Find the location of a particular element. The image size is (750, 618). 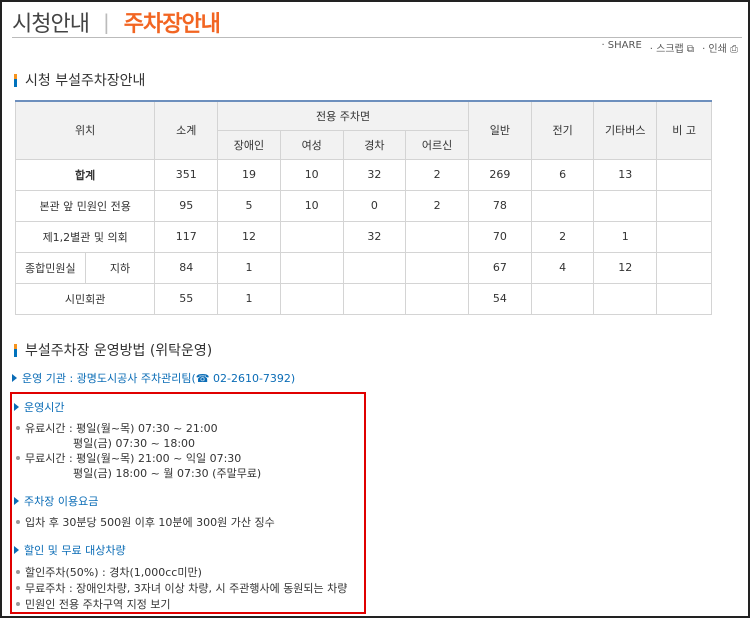

hours-title: 운영시간 is located at coordinates (44, 407).